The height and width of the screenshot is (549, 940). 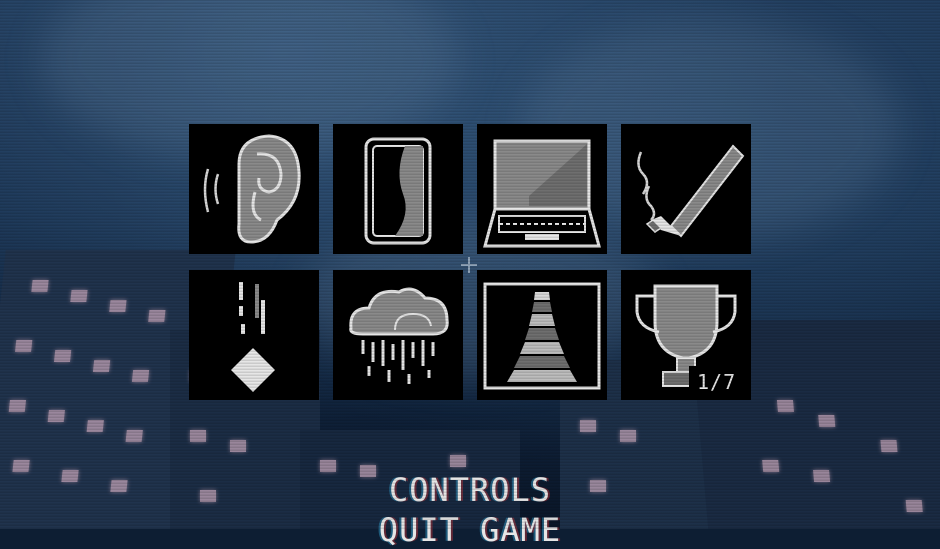 I want to click on rain-cloud-icon, so click(x=399, y=335).